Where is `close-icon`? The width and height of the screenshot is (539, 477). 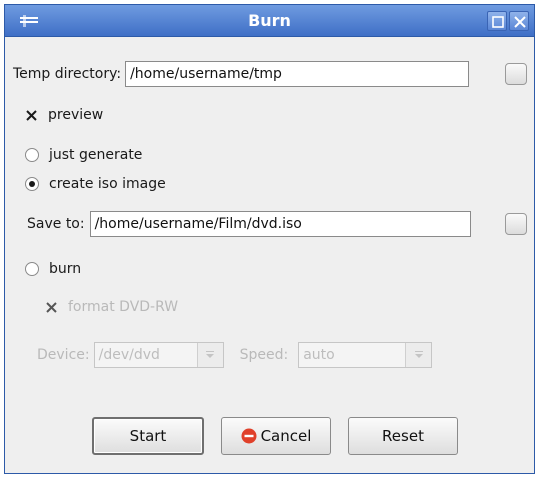
close-icon is located at coordinates (520, 22).